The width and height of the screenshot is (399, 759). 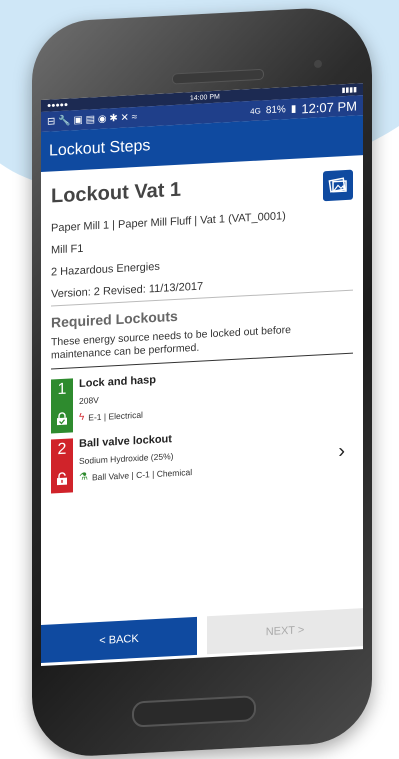 What do you see at coordinates (345, 451) in the screenshot?
I see `chevron-right-icon: ›` at bounding box center [345, 451].